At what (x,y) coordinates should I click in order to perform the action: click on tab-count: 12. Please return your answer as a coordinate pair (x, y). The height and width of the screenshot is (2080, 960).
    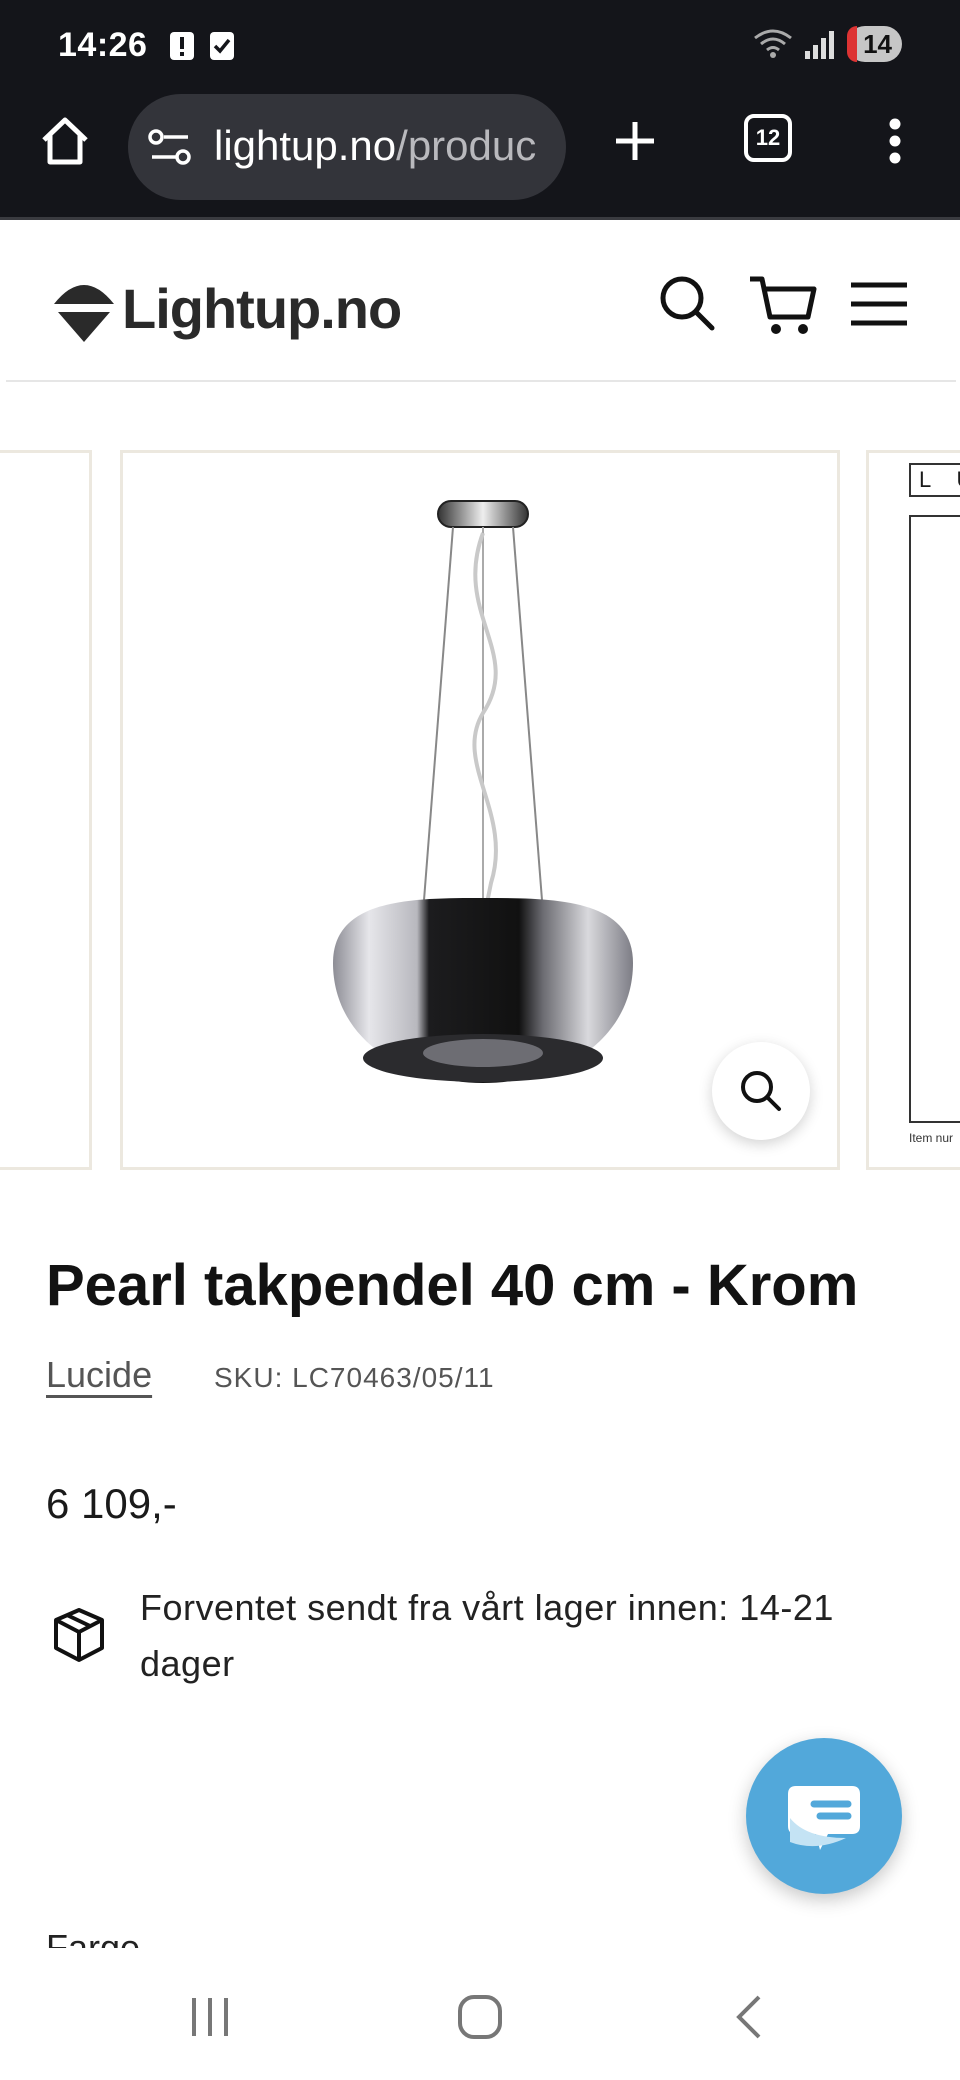
    Looking at the image, I should click on (768, 137).